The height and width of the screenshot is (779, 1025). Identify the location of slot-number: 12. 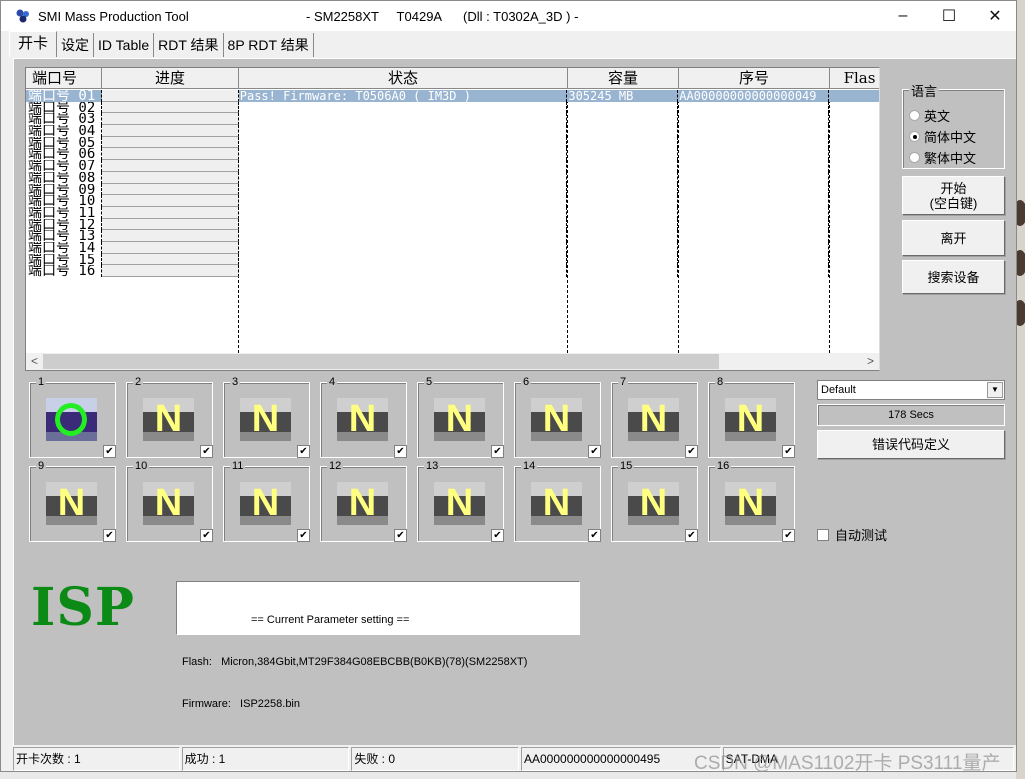
(335, 466).